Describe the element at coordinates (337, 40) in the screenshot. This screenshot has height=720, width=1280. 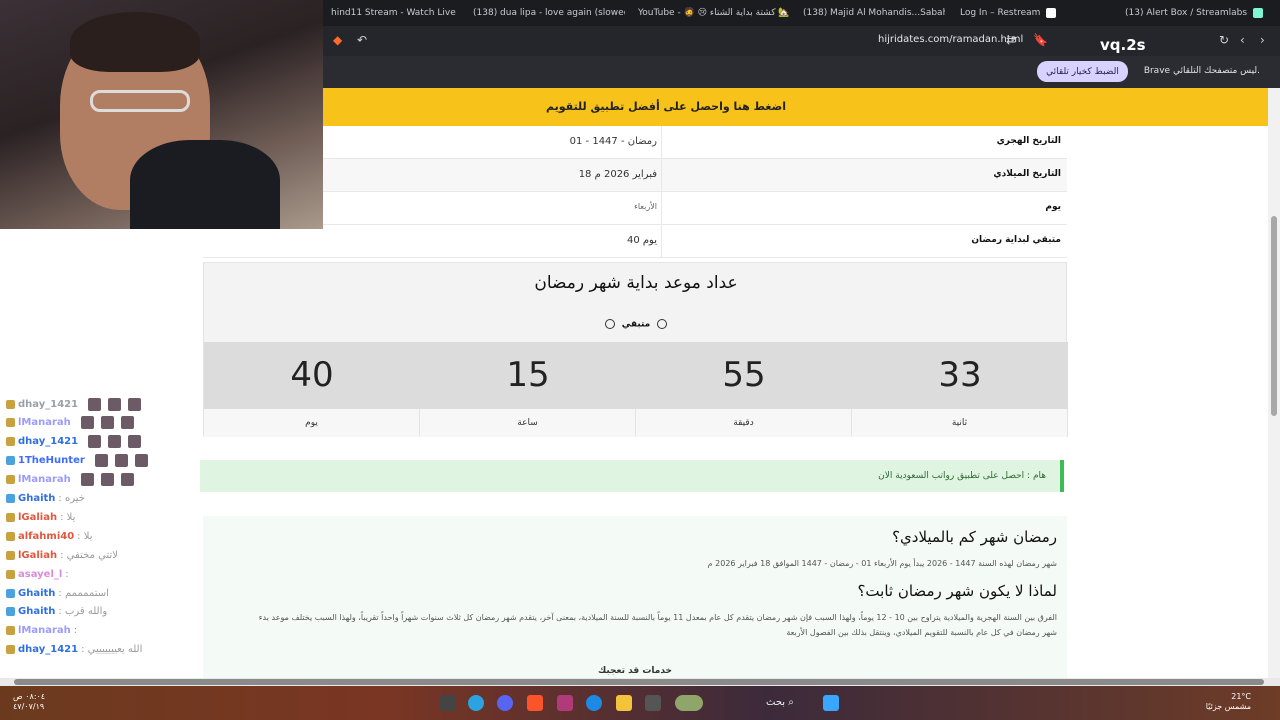
I see `brave-shield-icon: ◆` at that location.